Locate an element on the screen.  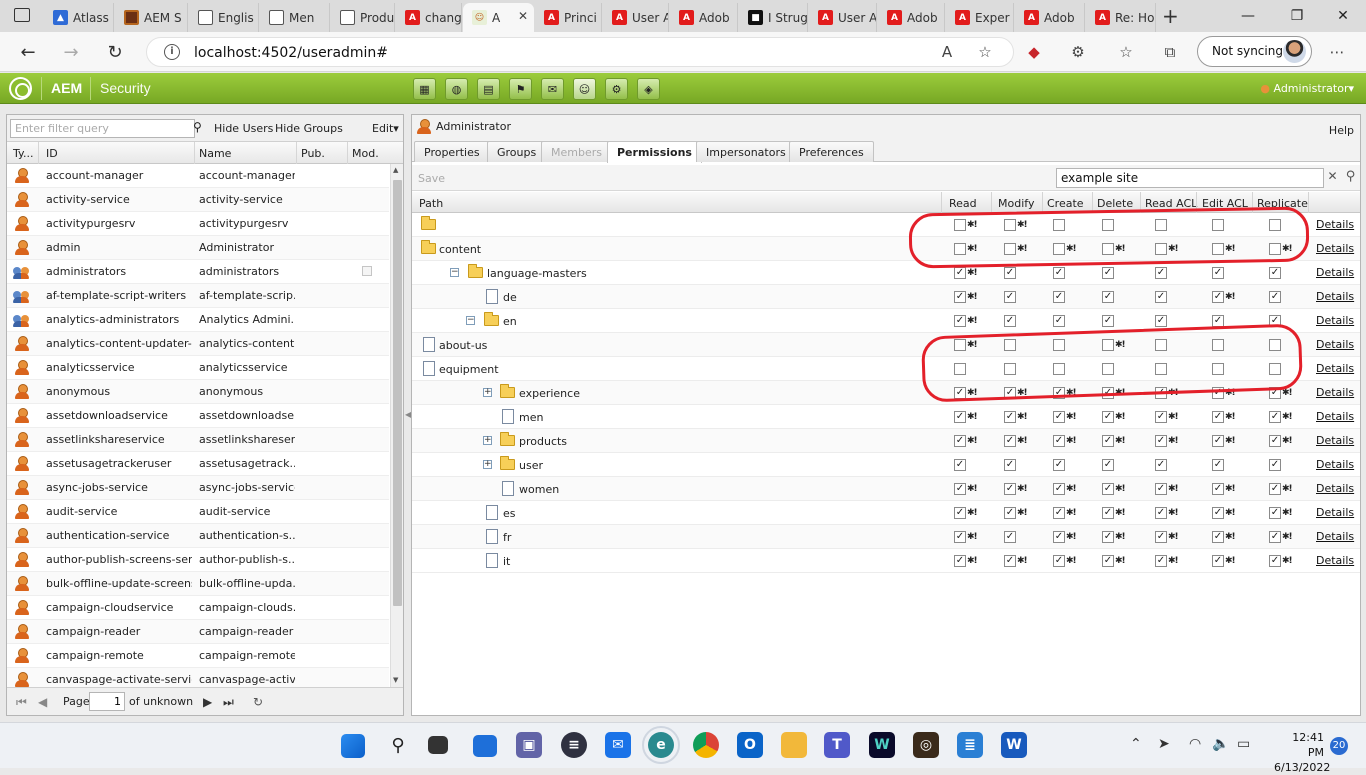
teams-icon: T is located at coordinates (837, 745).